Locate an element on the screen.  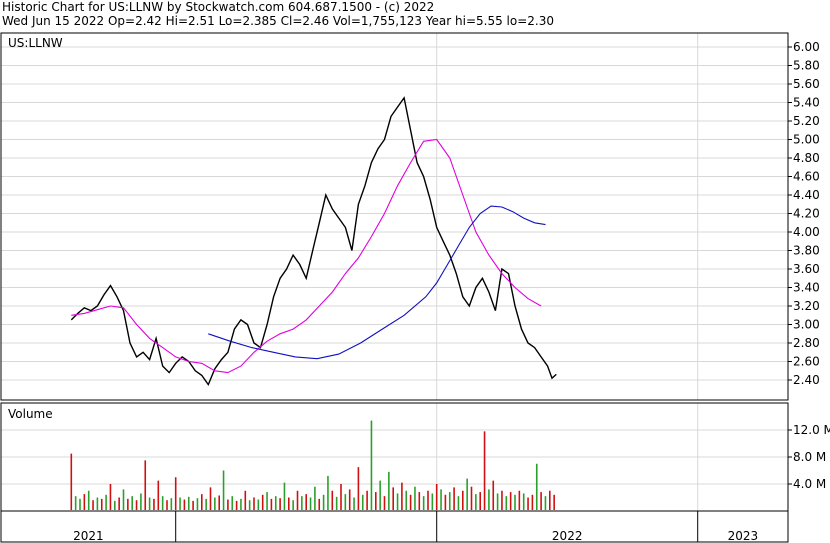
price-tick-label: 5.60 is located at coordinates (806, 84).